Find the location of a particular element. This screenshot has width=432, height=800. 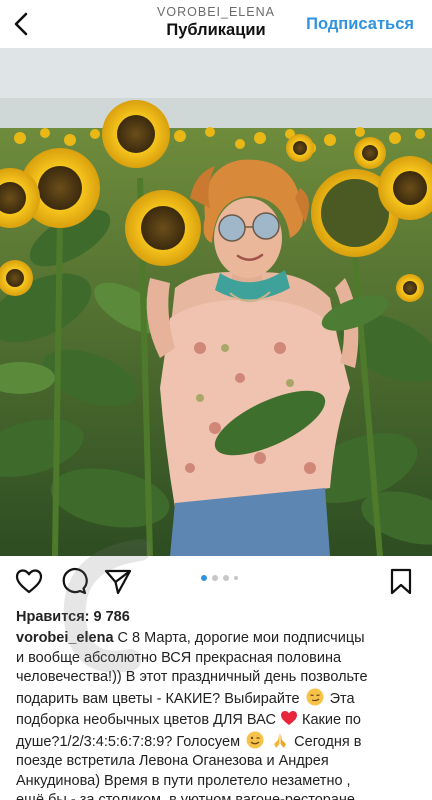

carousel-dot-active is located at coordinates (204, 578).